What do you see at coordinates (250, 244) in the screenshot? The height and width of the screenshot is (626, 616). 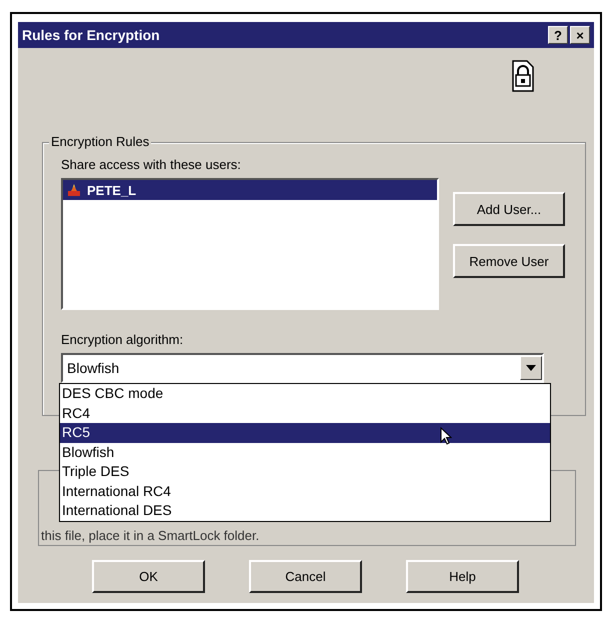 I see `user-list: PETE_L` at bounding box center [250, 244].